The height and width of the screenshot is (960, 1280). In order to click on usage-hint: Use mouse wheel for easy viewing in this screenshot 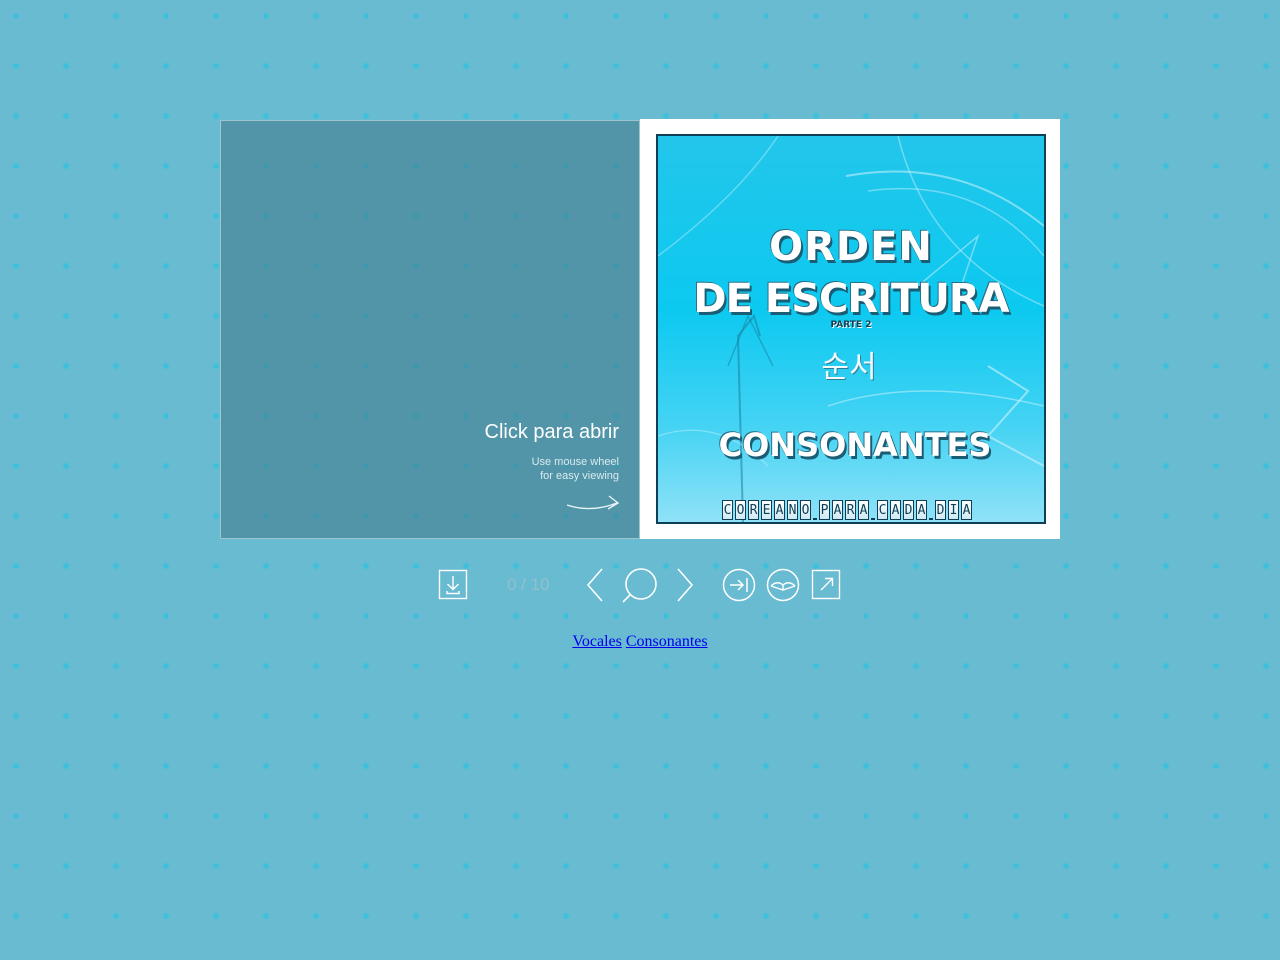, I will do `click(575, 469)`.